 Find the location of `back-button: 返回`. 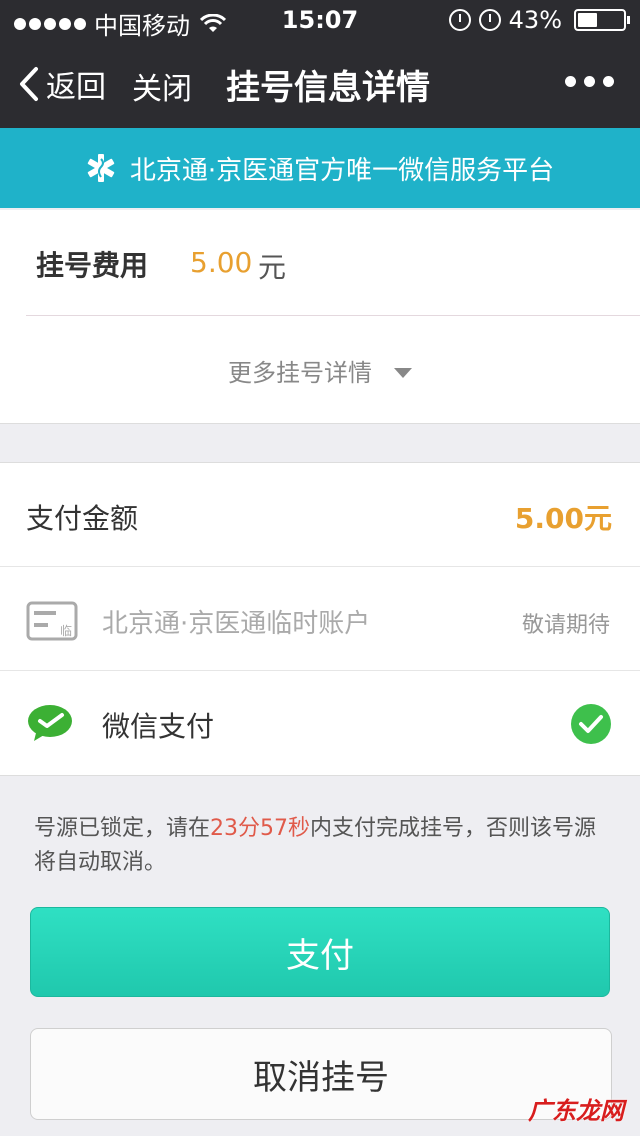

back-button: 返回 is located at coordinates (62, 84).